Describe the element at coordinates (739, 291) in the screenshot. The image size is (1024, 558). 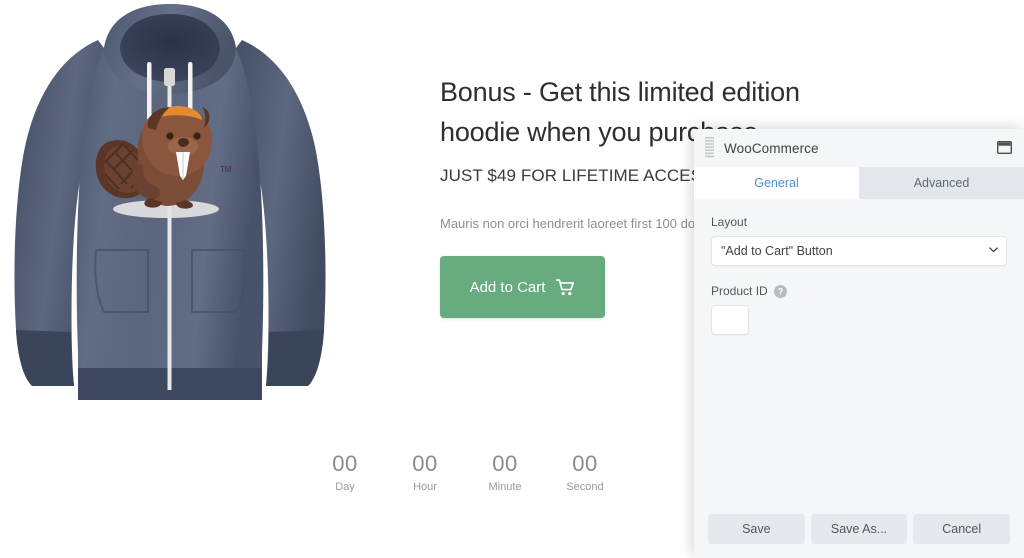
I see `product-id-label-text: Product ID` at that location.